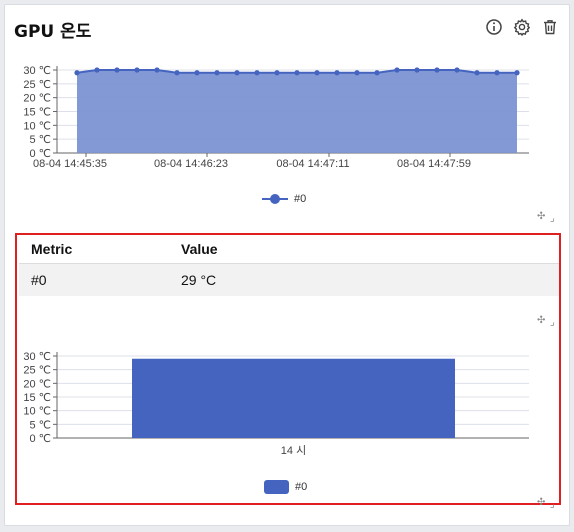  I want to click on y-tick-label: 10 ℃, so click(37, 412).